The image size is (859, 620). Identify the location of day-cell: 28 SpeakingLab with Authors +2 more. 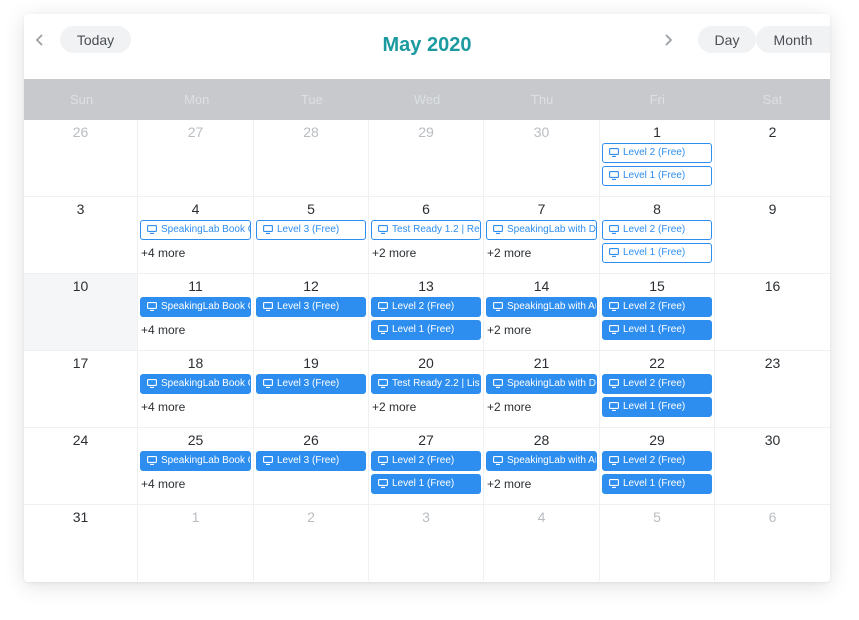
(541, 466).